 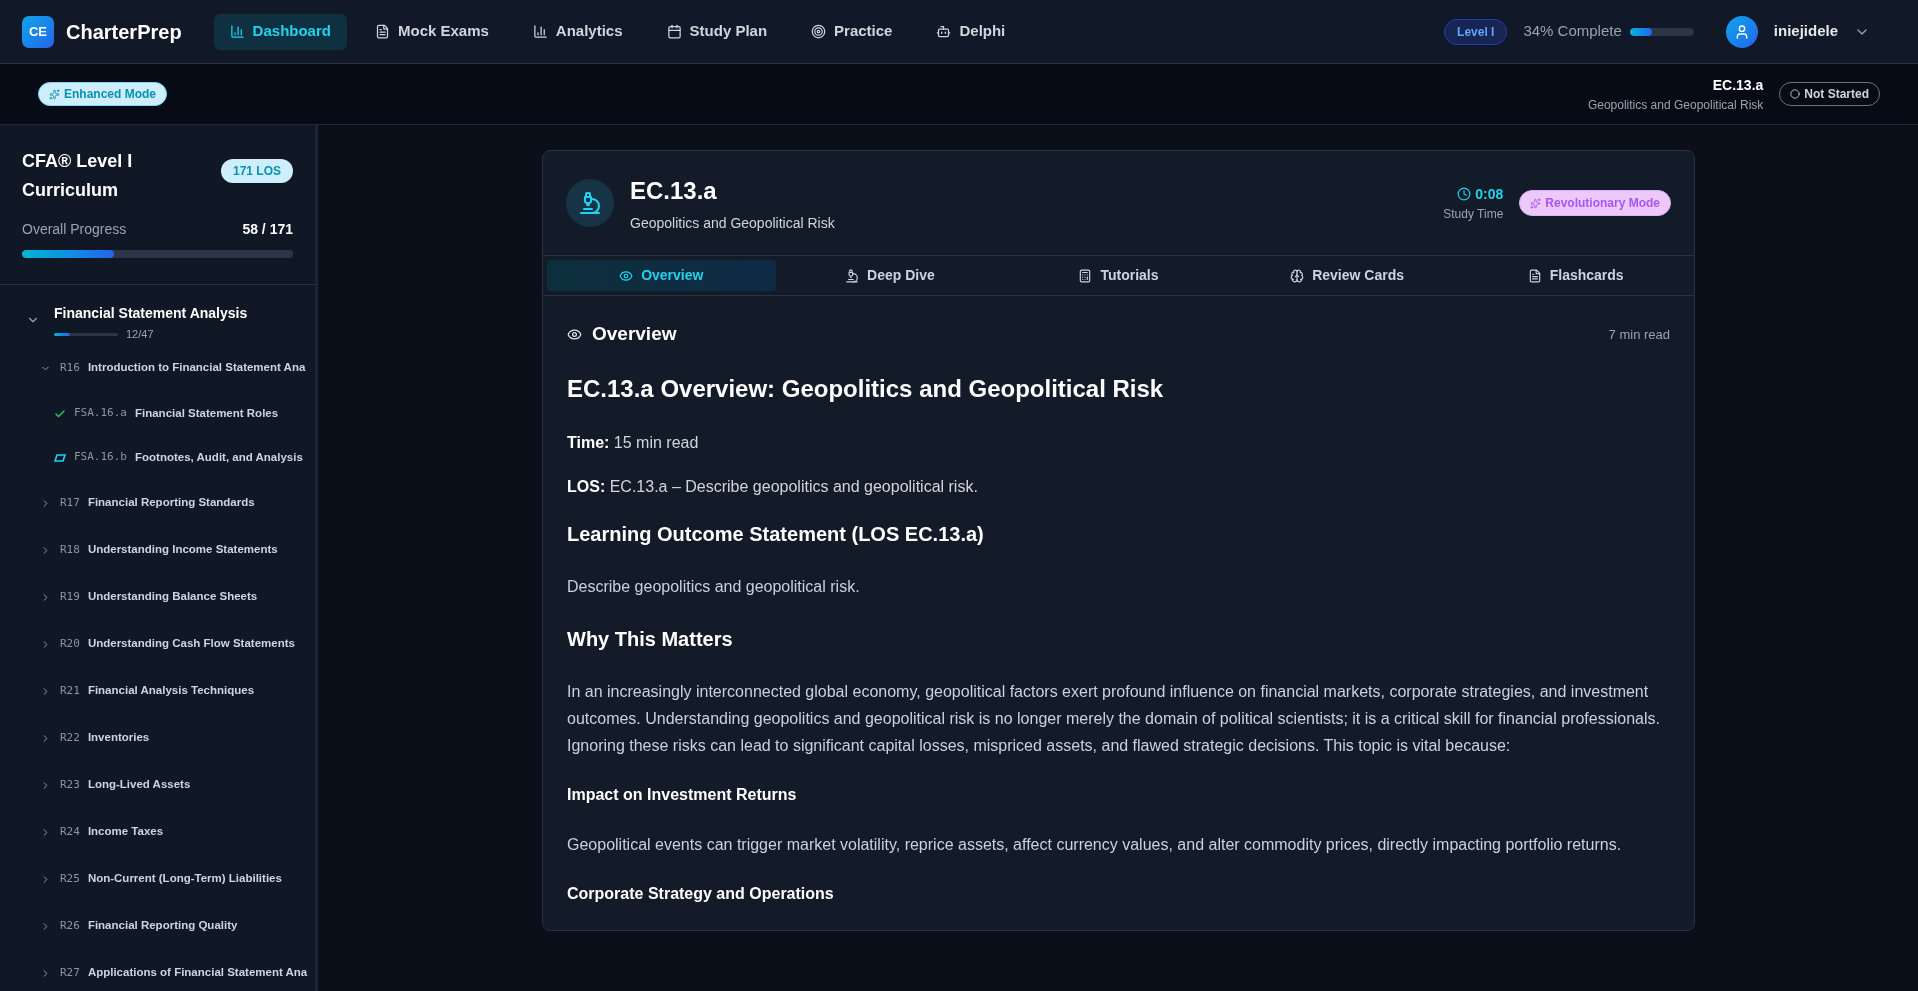 I want to click on parallelogram-icon, so click(x=60, y=457).